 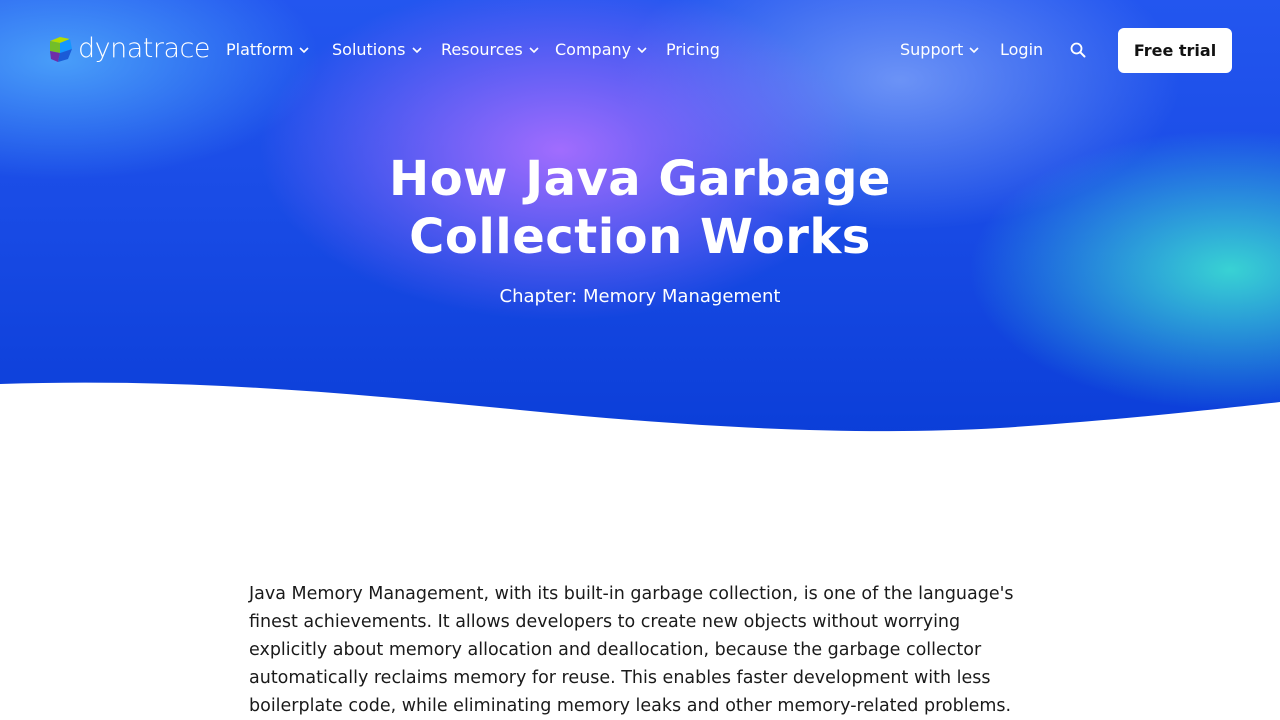 I want to click on nav-platform-label: Platform, so click(x=260, y=49).